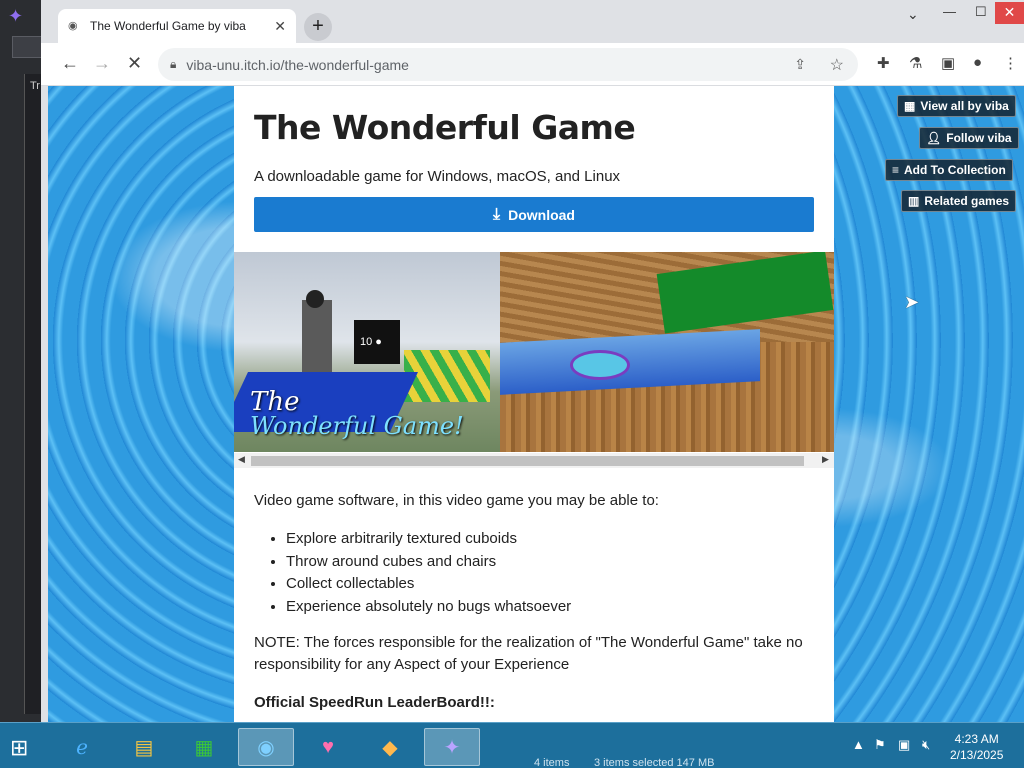  Describe the element at coordinates (550, 562) in the screenshot. I see `list-item: Throw around cubes and chairs` at that location.